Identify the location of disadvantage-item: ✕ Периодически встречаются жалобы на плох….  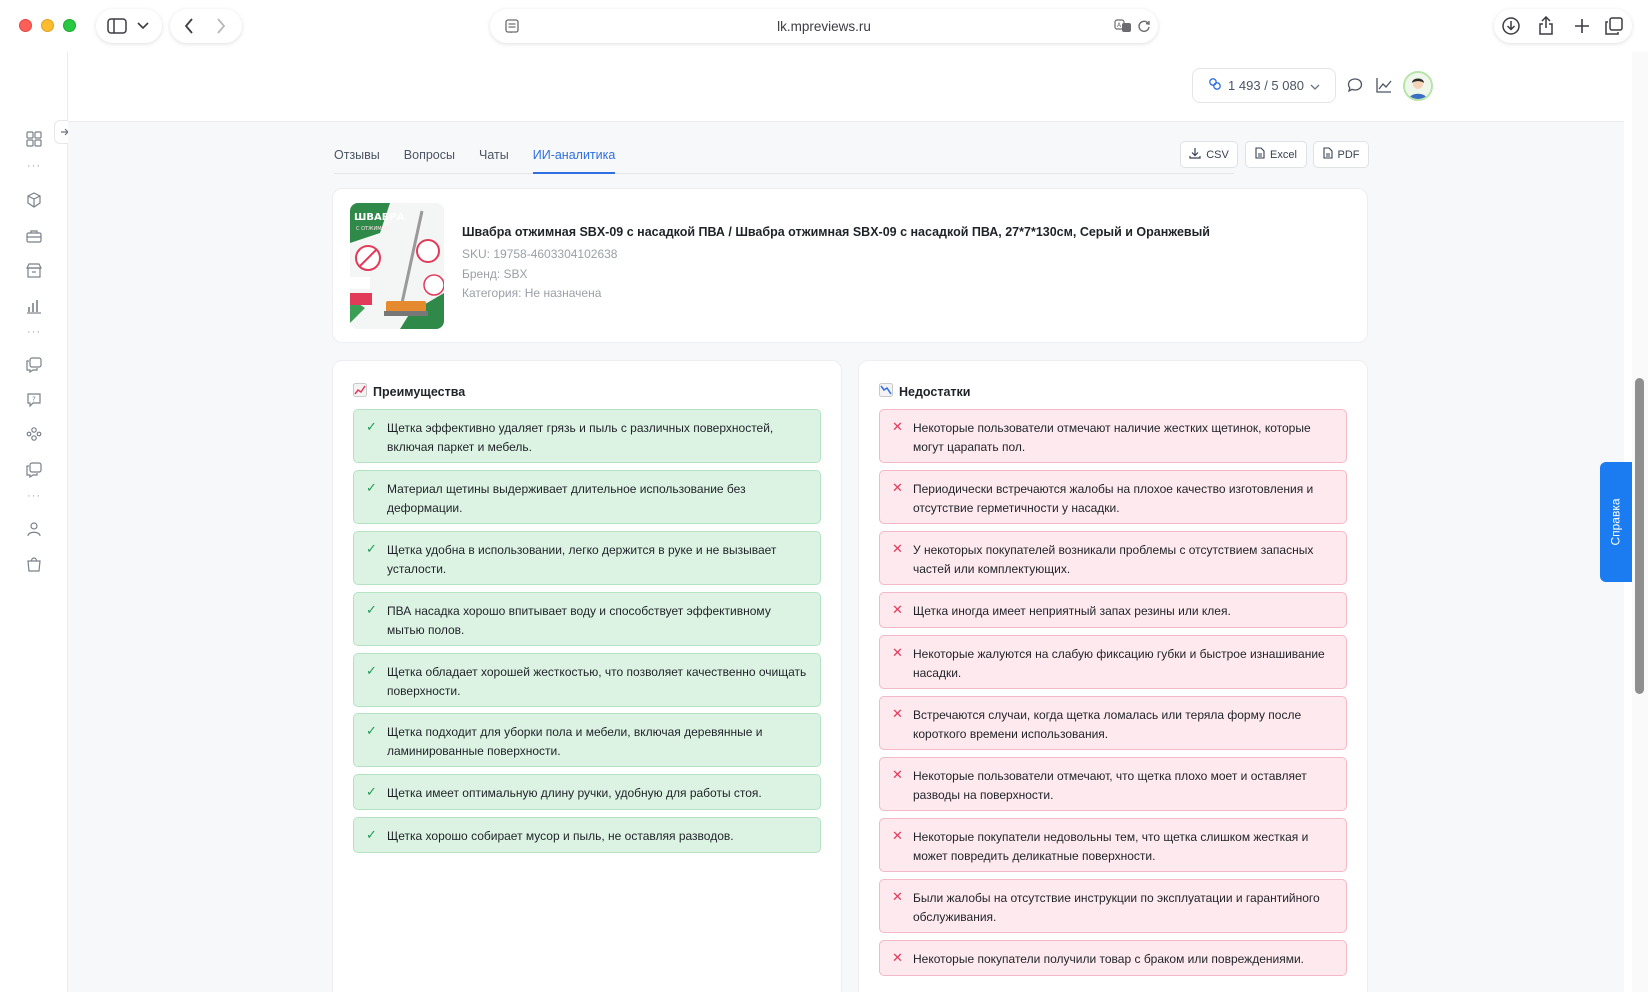
(1113, 497).